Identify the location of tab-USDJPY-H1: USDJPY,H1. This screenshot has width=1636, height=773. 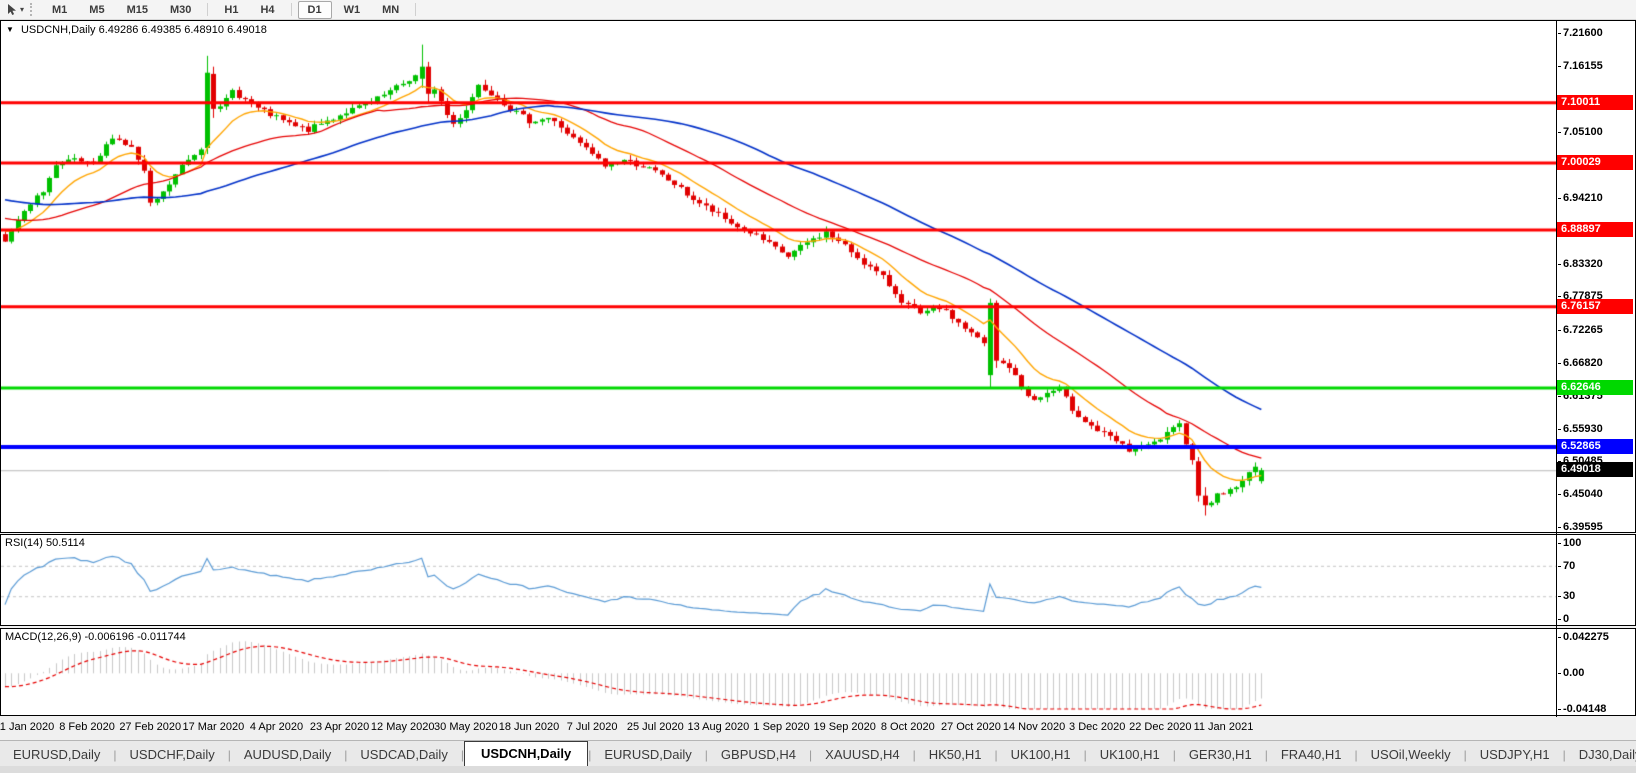
(1515, 755).